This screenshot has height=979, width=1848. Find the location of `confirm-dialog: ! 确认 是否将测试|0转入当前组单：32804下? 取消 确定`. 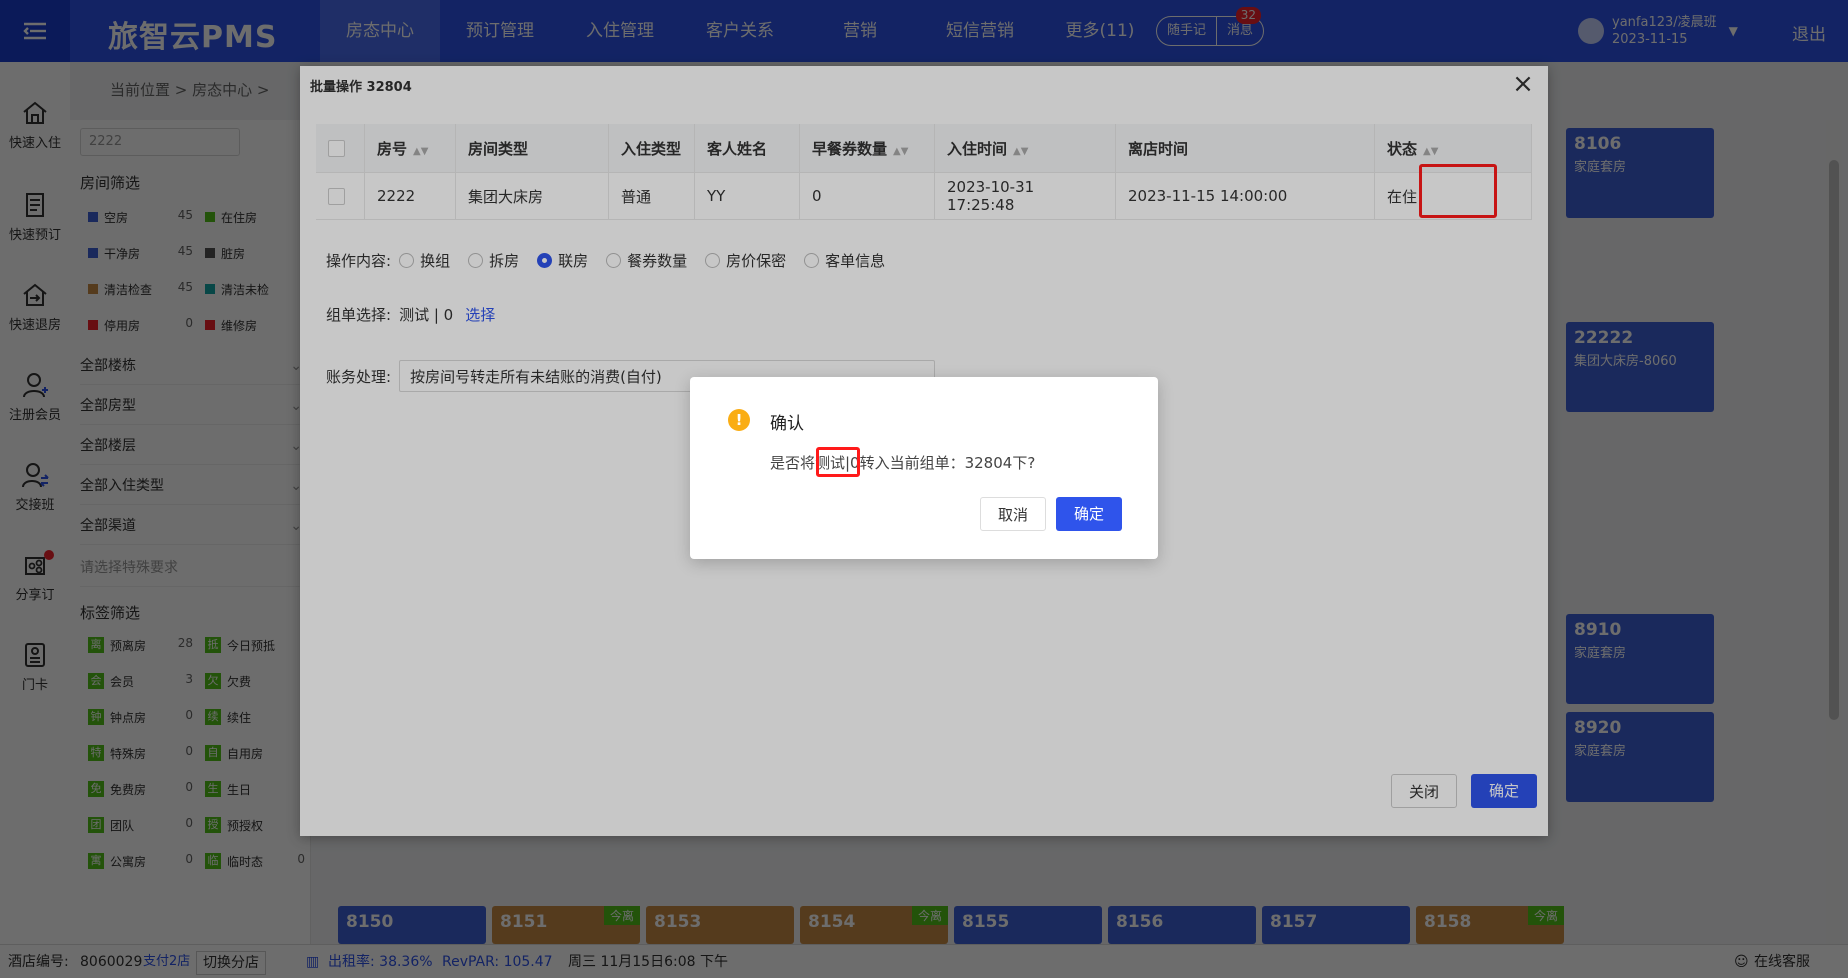

confirm-dialog: ! 确认 是否将测试|0转入当前组单：32804下? 取消 确定 is located at coordinates (924, 468).